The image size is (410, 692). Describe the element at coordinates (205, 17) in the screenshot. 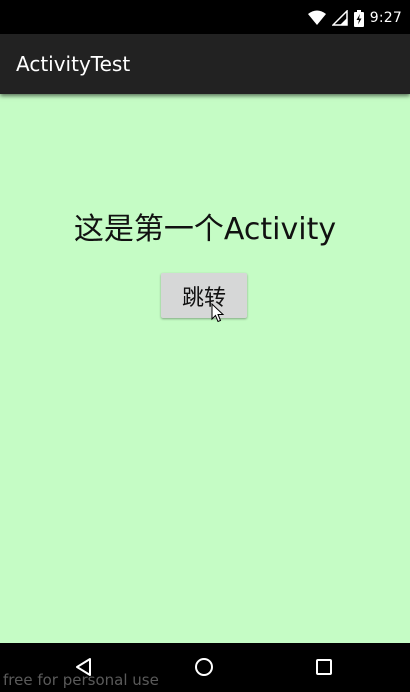

I see `status-bar: 9:27` at that location.